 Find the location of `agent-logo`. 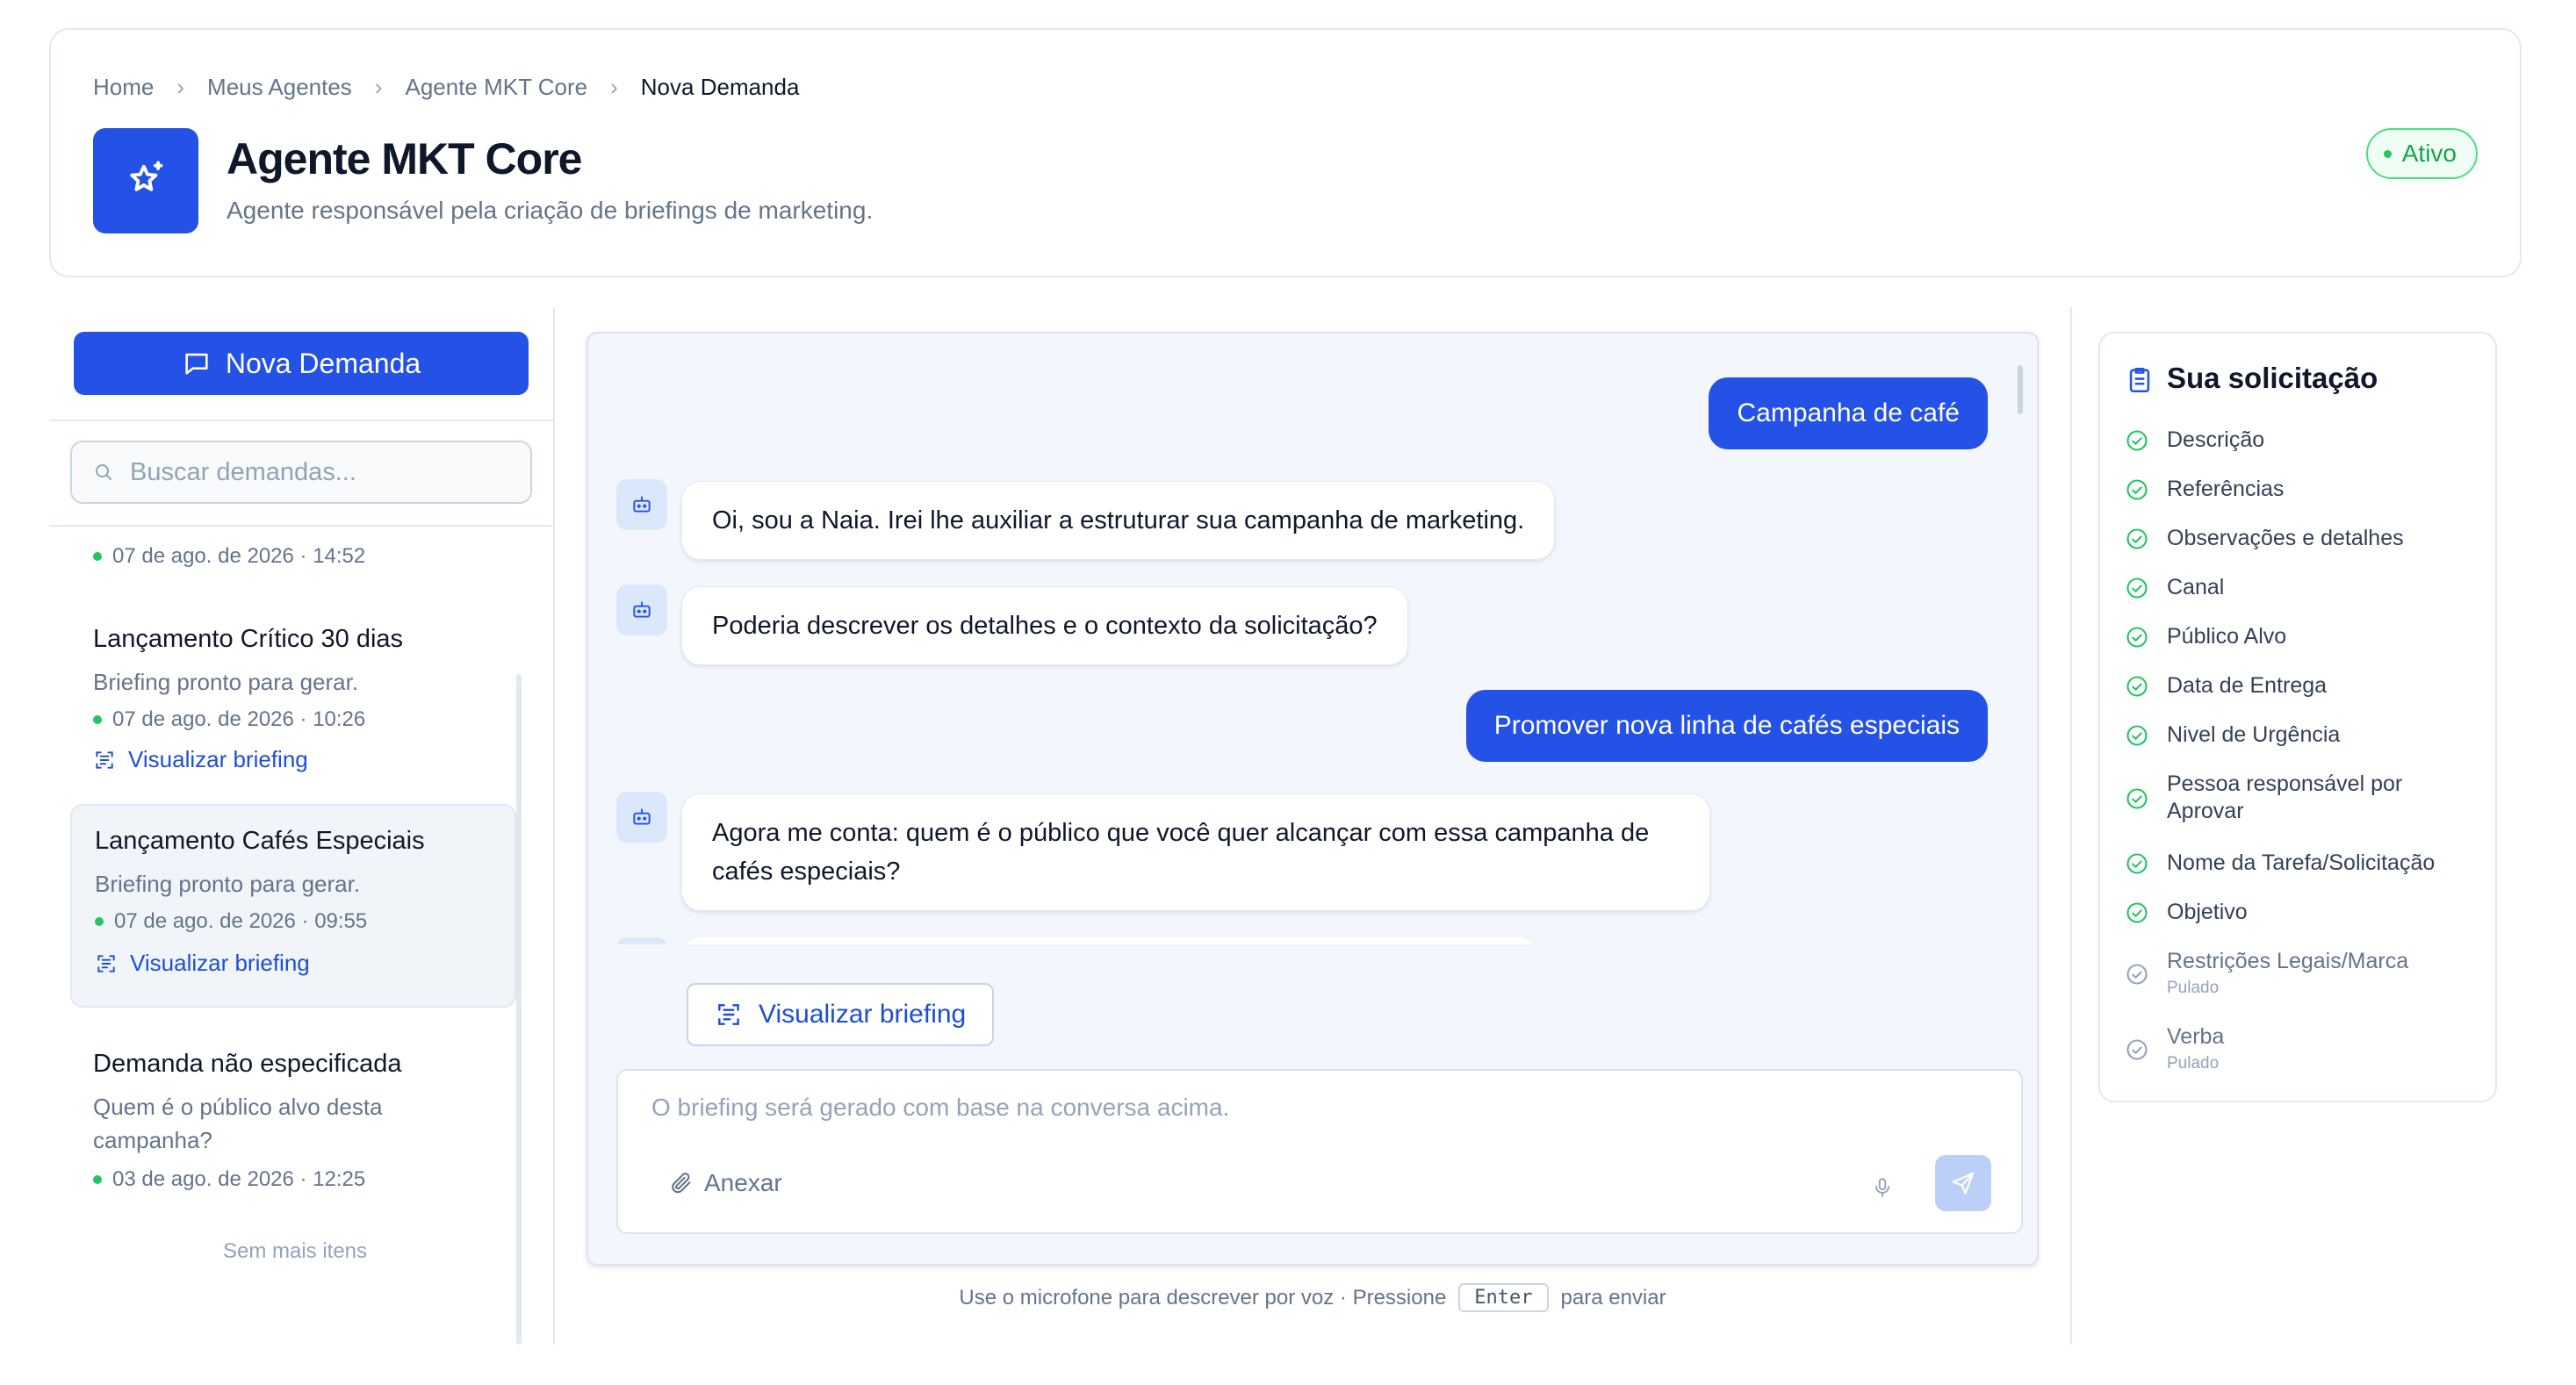

agent-logo is located at coordinates (145, 181).